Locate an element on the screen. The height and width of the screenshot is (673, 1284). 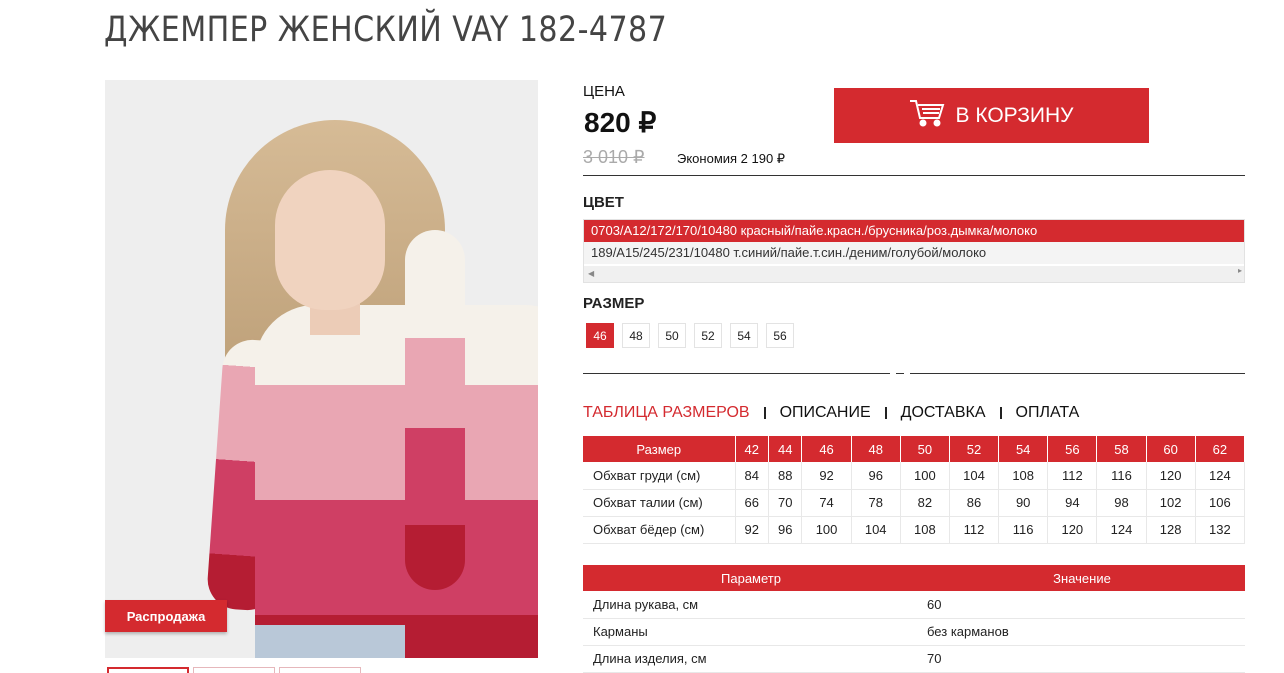
tab-payment: ОПЛАТА is located at coordinates (1048, 413).